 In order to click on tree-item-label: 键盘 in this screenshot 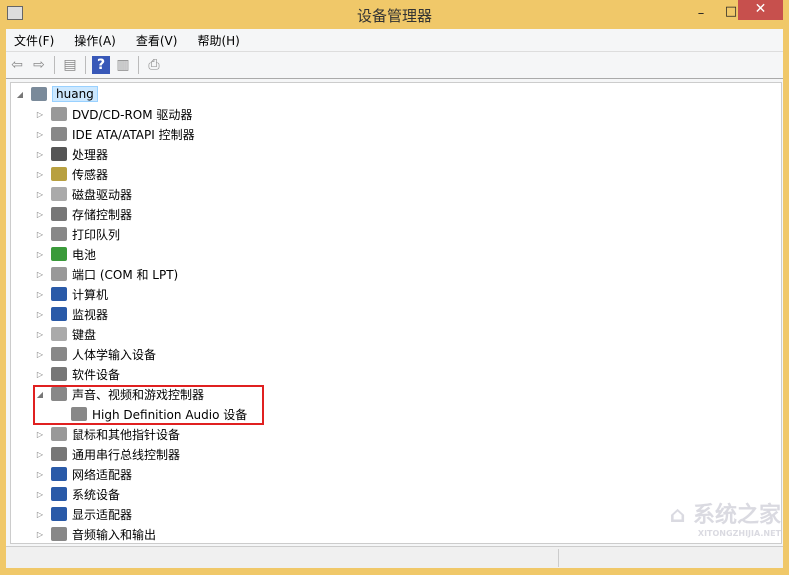, I will do `click(84, 334)`.